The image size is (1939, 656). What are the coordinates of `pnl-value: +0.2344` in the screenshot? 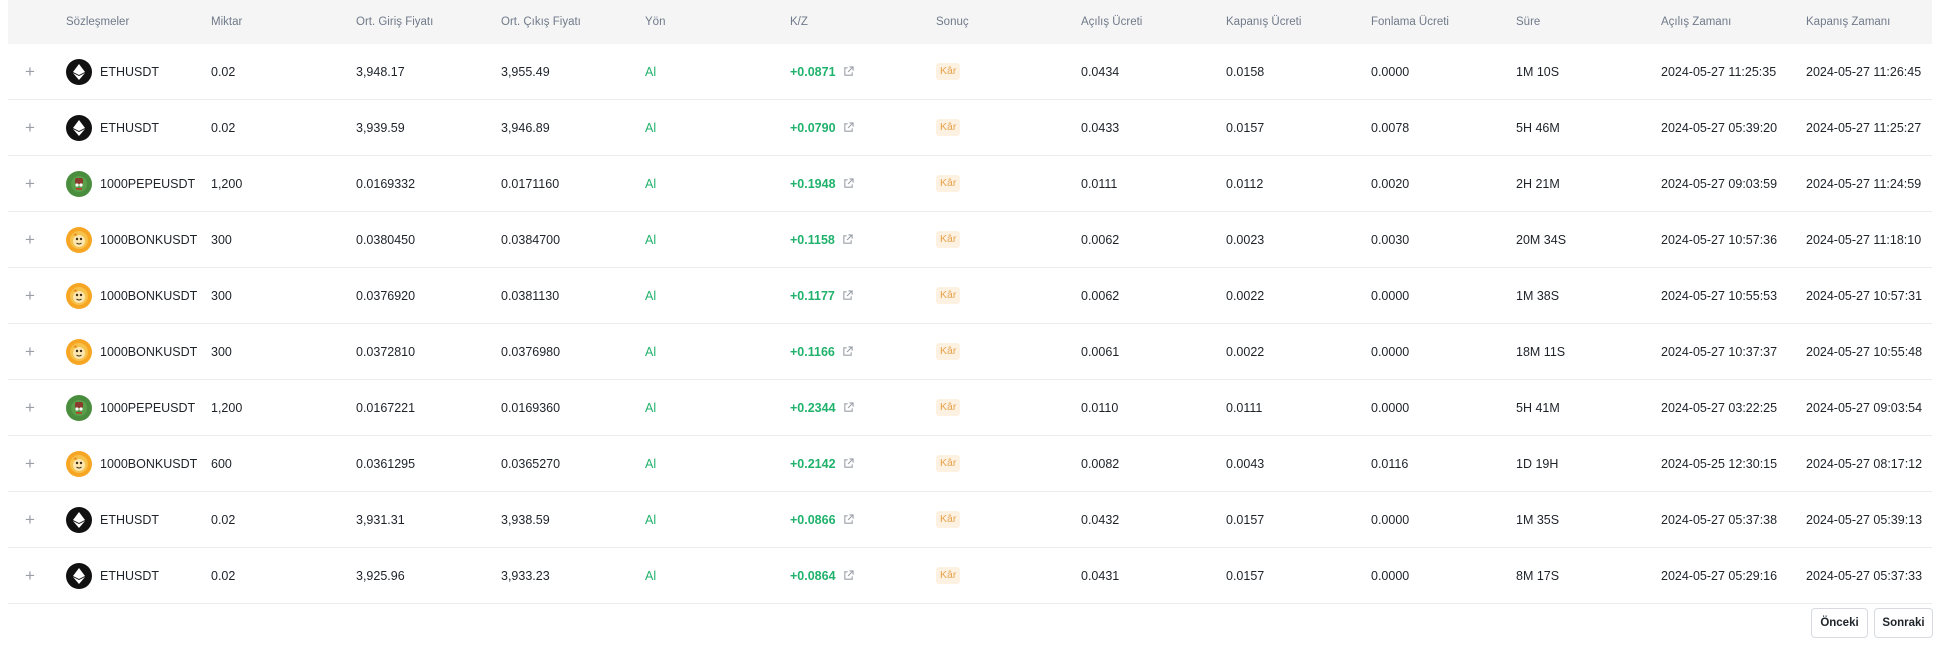 It's located at (813, 407).